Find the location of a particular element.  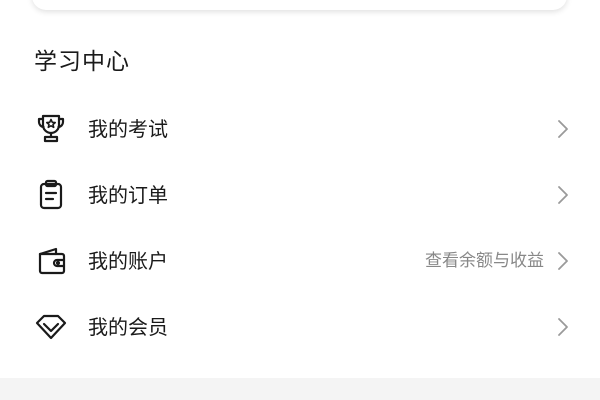

top-card is located at coordinates (299, 5).